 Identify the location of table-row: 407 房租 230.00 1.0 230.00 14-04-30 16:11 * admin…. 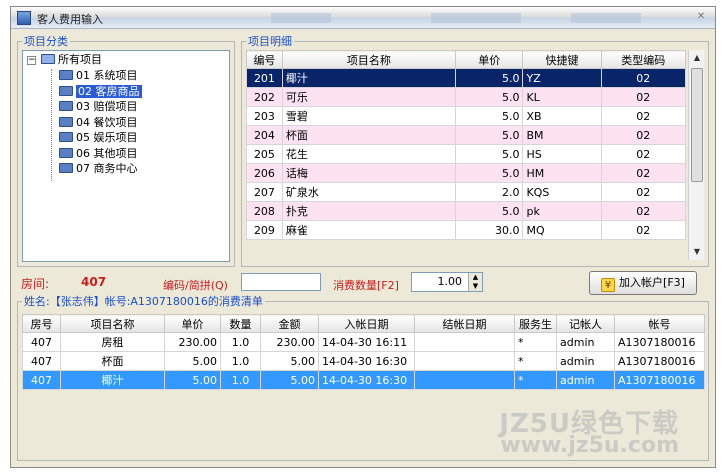
(363, 342).